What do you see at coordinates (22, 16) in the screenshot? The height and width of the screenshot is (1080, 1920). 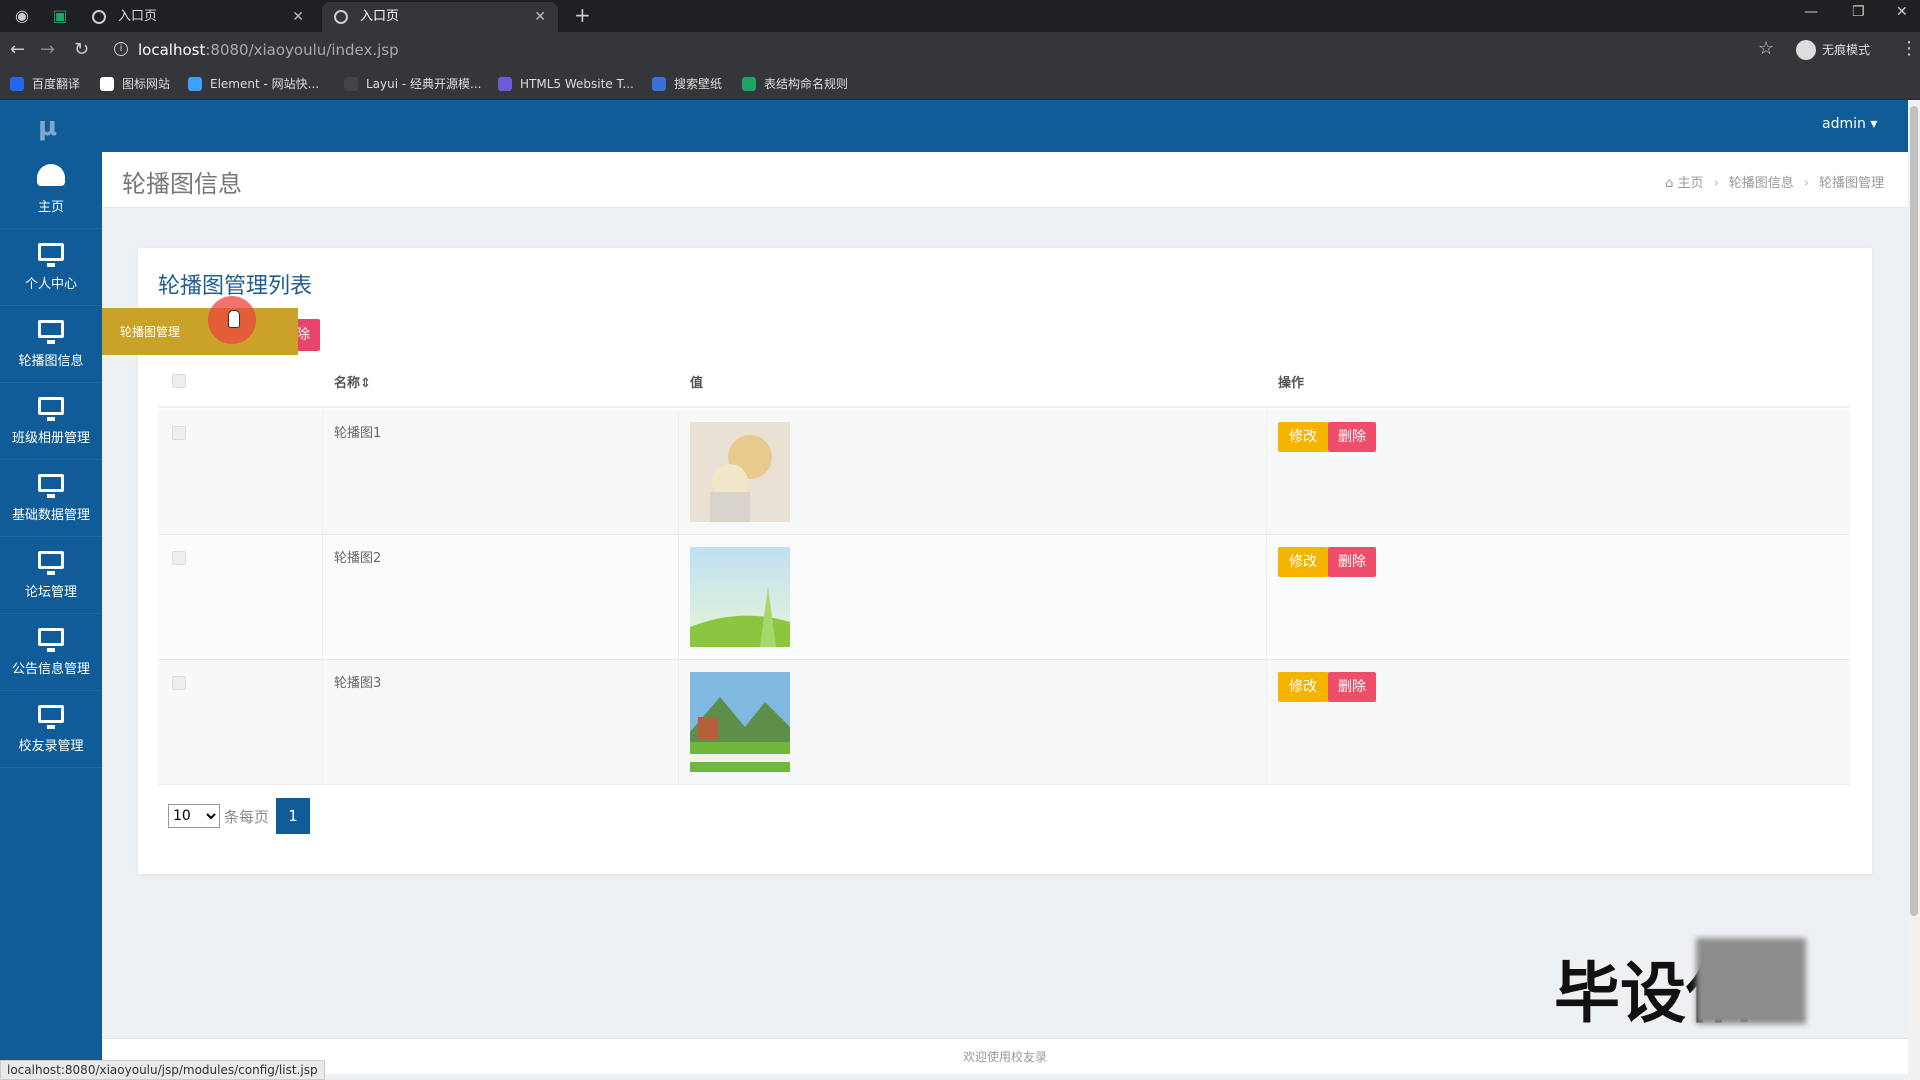 I see `chrome-menu-icon: ◉` at bounding box center [22, 16].